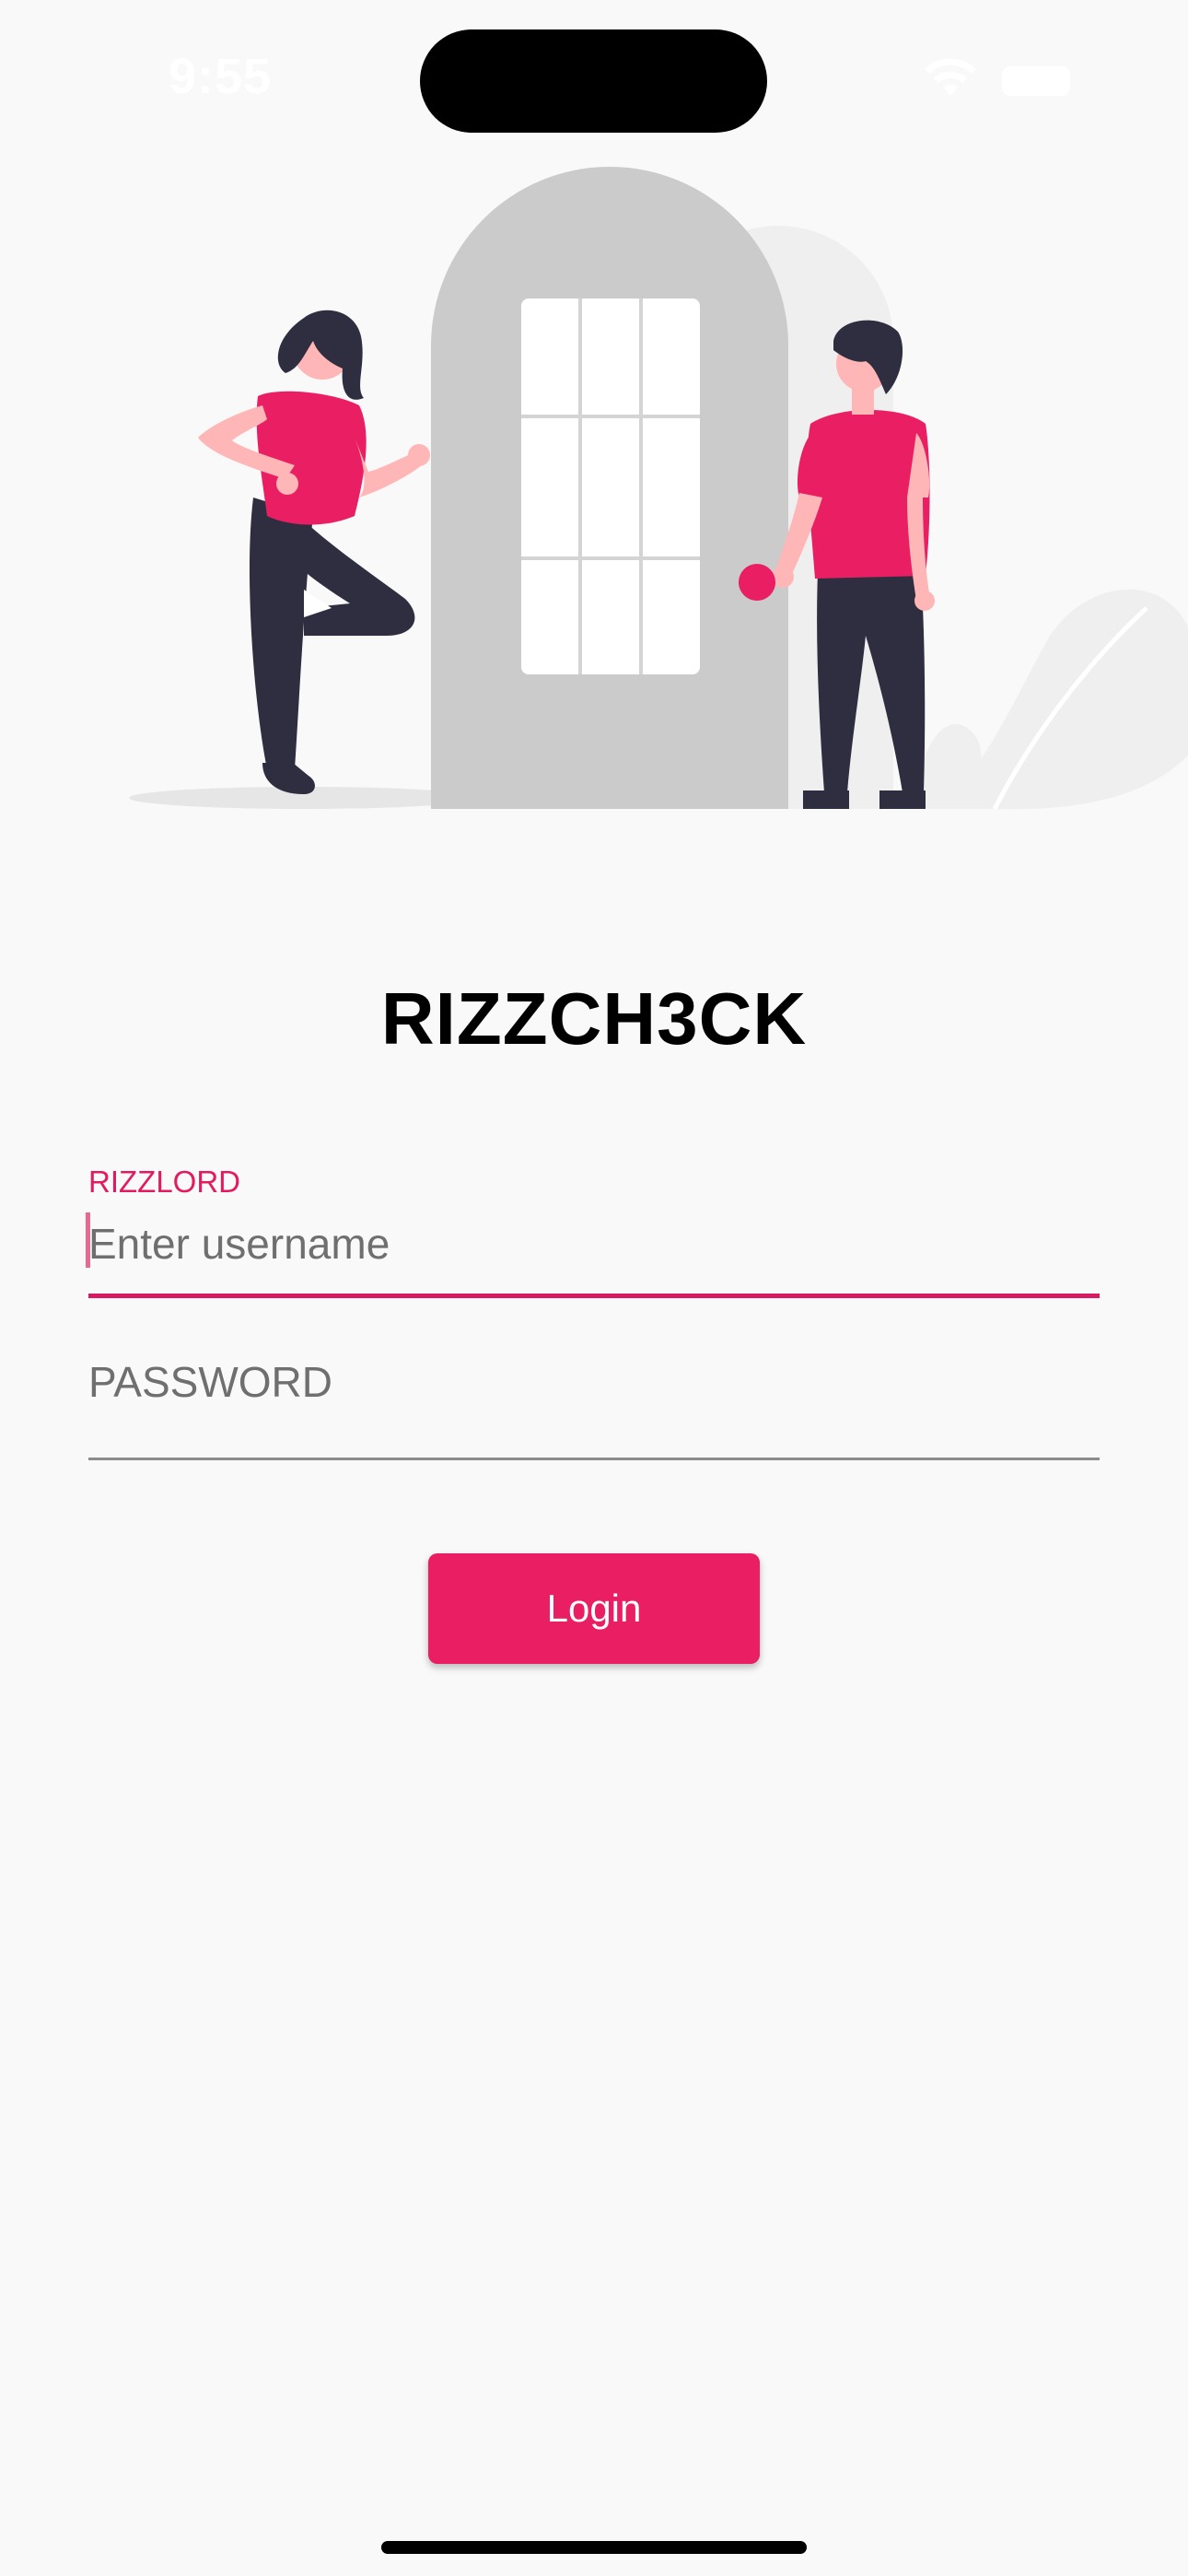  Describe the element at coordinates (594, 1296) in the screenshot. I see `username-underline` at that location.